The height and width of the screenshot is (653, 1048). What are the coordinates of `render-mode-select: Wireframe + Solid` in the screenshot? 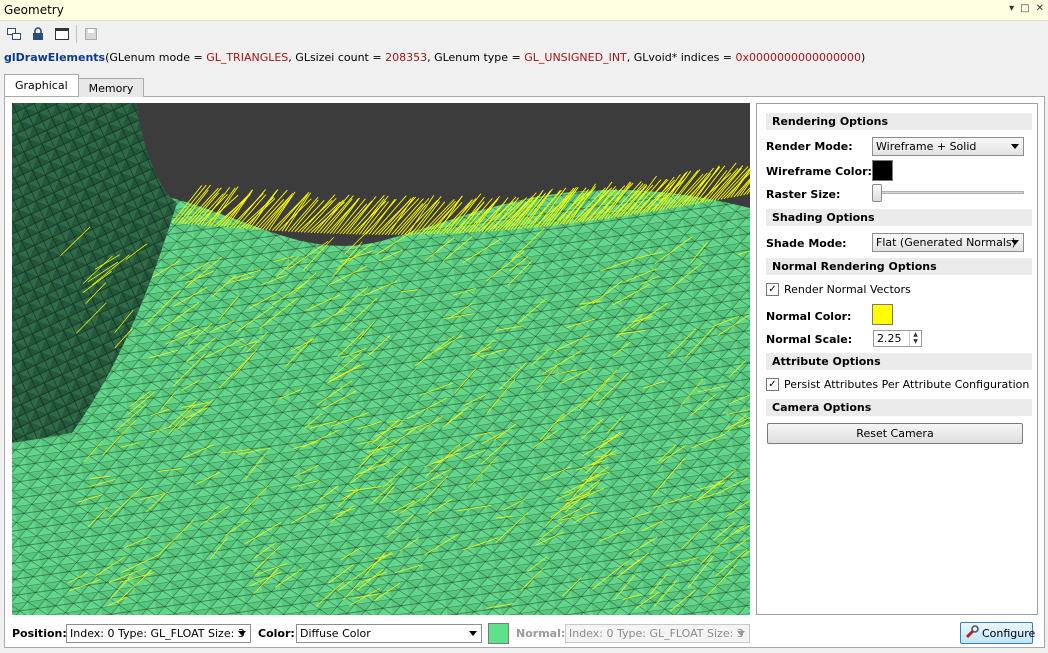 It's located at (948, 146).